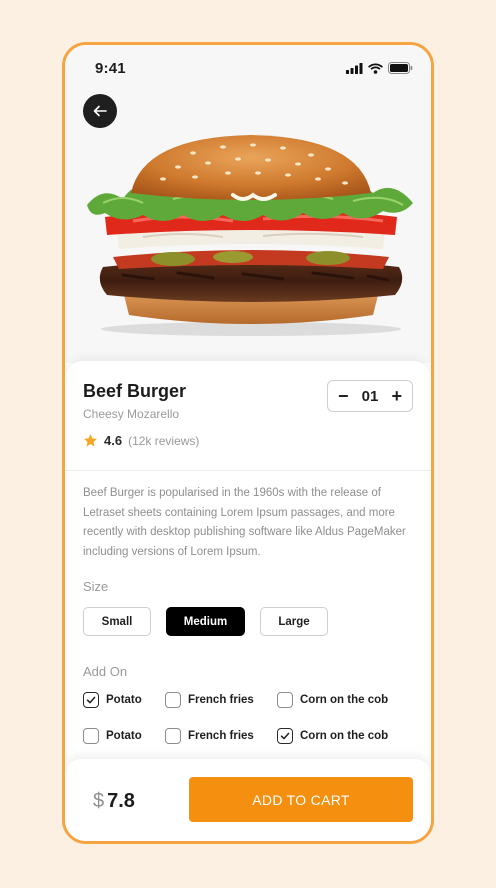 Image resolution: width=496 pixels, height=888 pixels. Describe the element at coordinates (99, 801) in the screenshot. I see `currency-symbol: $` at that location.